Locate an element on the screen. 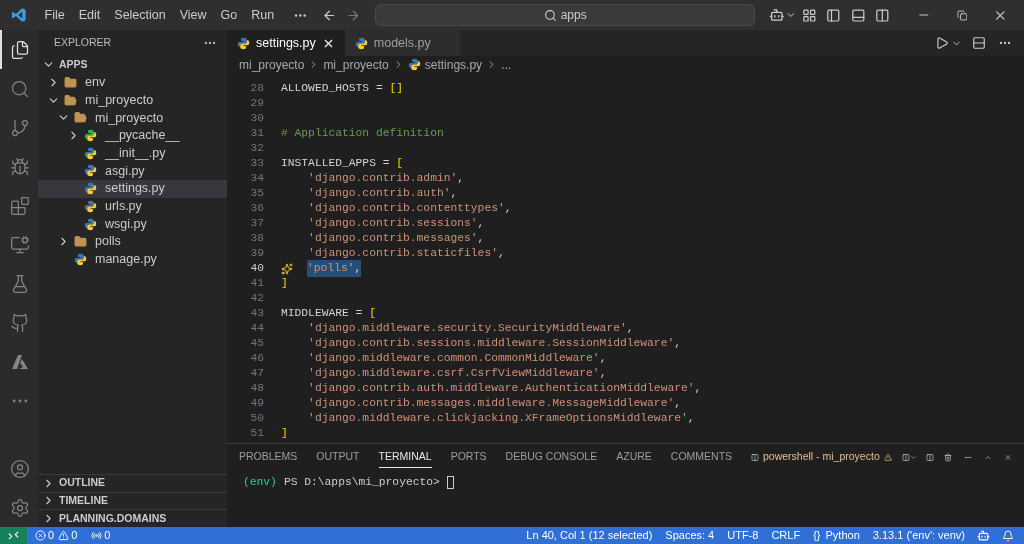 Image resolution: width=1024 pixels, height=544 pixels. panel-tab: TERMINAL is located at coordinates (405, 457).